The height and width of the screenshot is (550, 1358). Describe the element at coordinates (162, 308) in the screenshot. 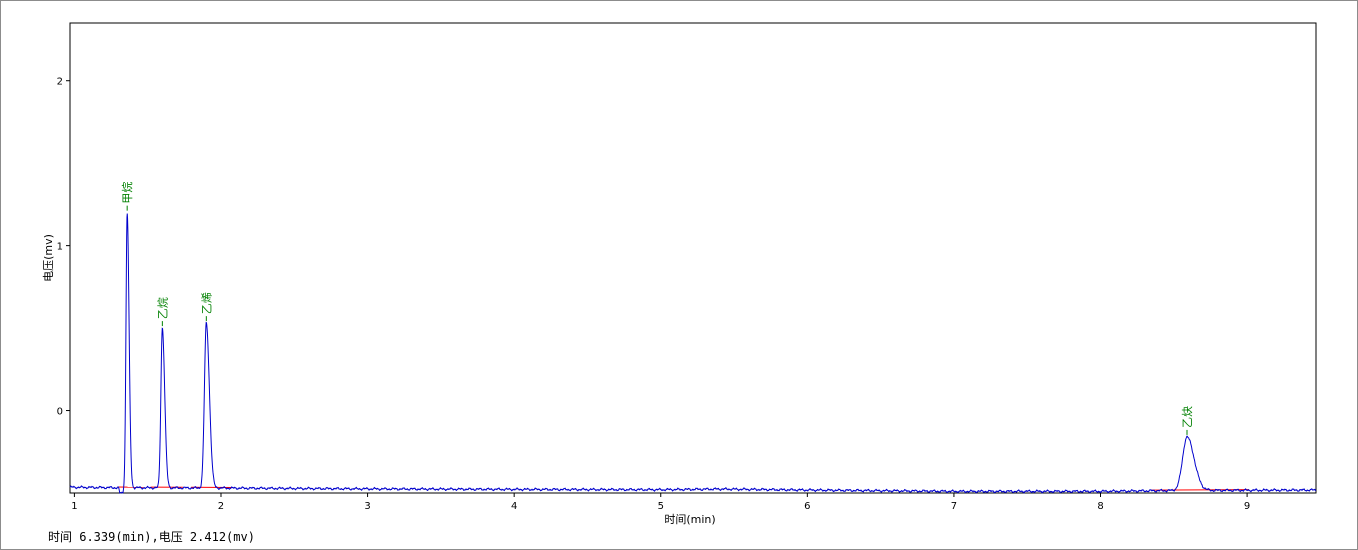

I see `peak-label: 乙烷` at that location.